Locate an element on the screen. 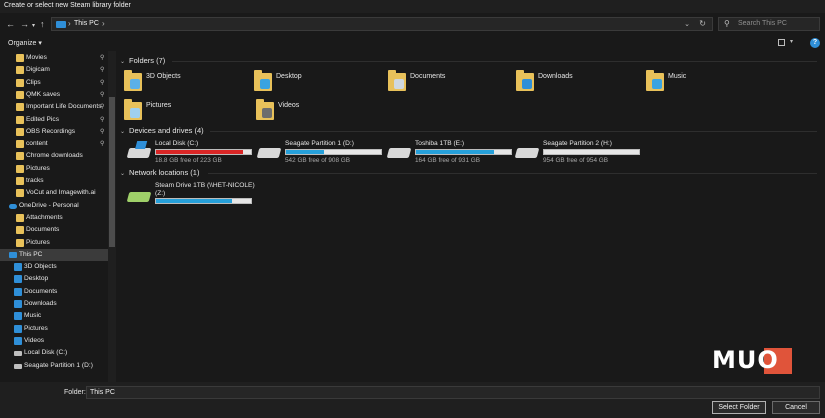 The width and height of the screenshot is (825, 418). search-placeholder: Search This PC is located at coordinates (762, 23).